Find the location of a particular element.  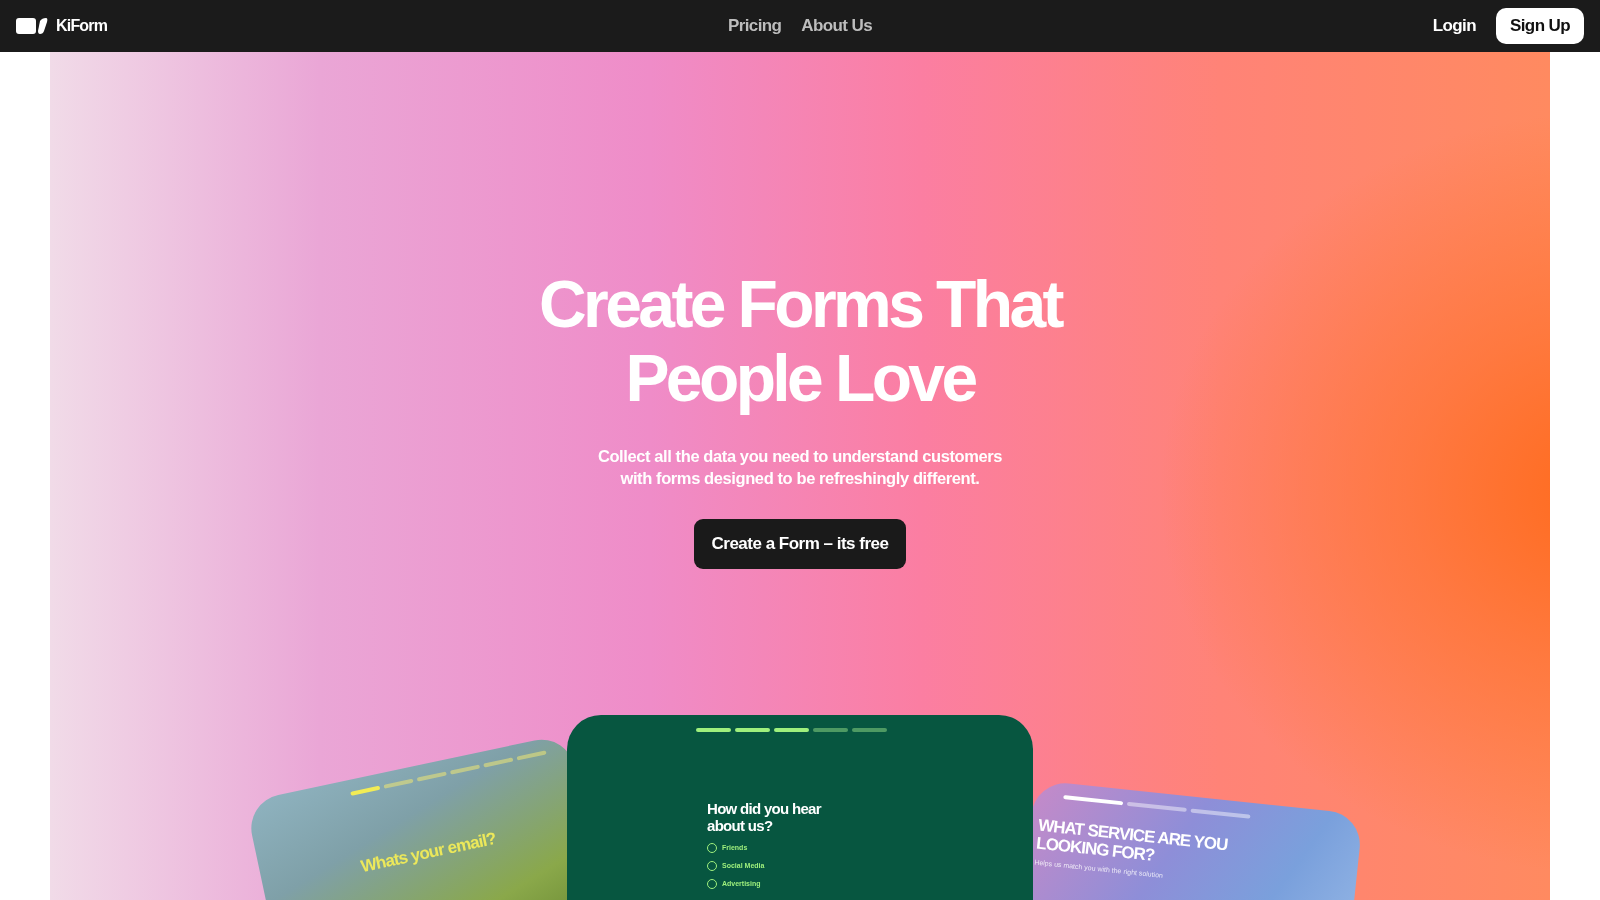

hero-title-line: Create Forms That is located at coordinates (800, 304).